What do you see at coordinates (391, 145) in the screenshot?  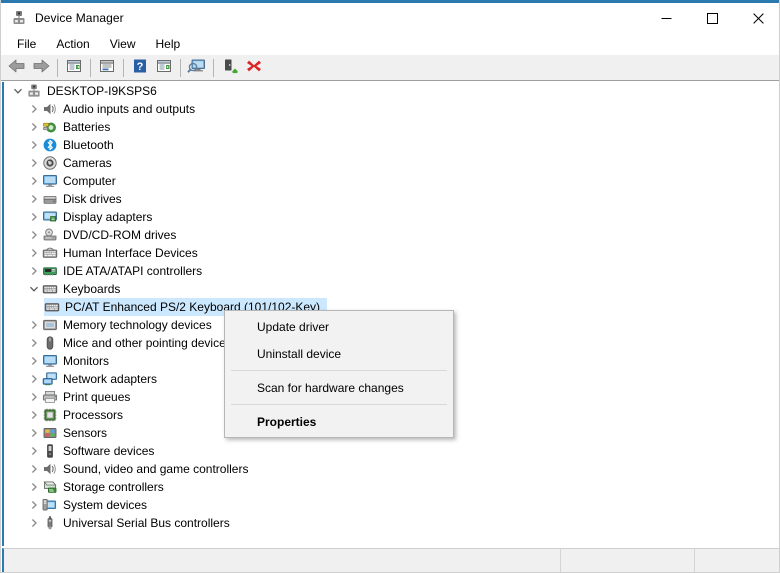 I see `tree-row: Bluetooth` at bounding box center [391, 145].